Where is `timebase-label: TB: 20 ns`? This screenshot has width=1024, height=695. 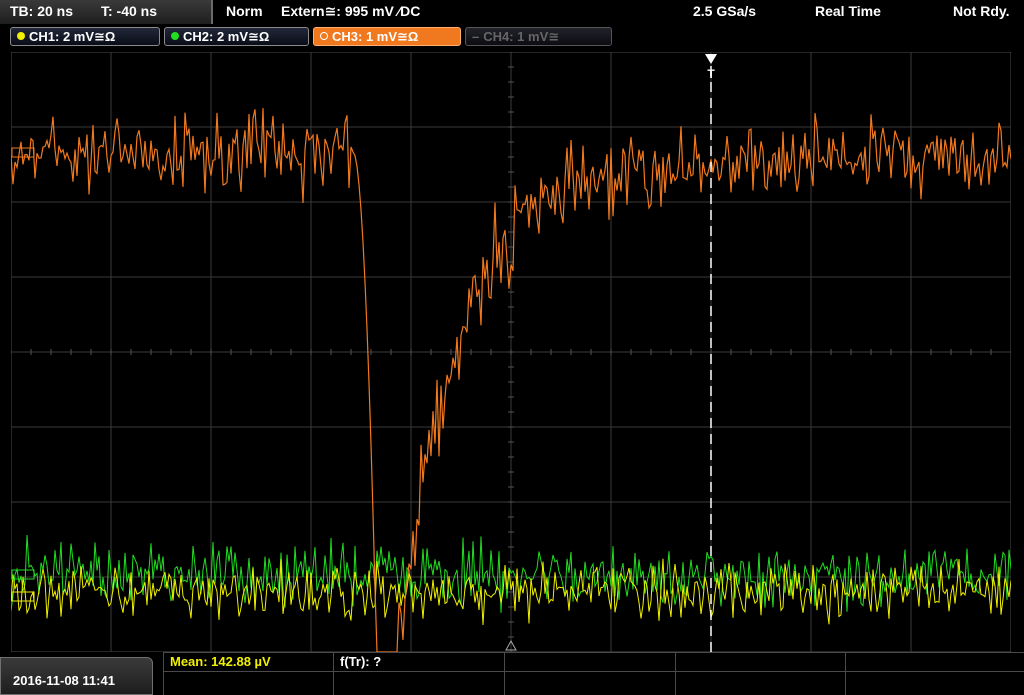
timebase-label: TB: 20 ns is located at coordinates (42, 11).